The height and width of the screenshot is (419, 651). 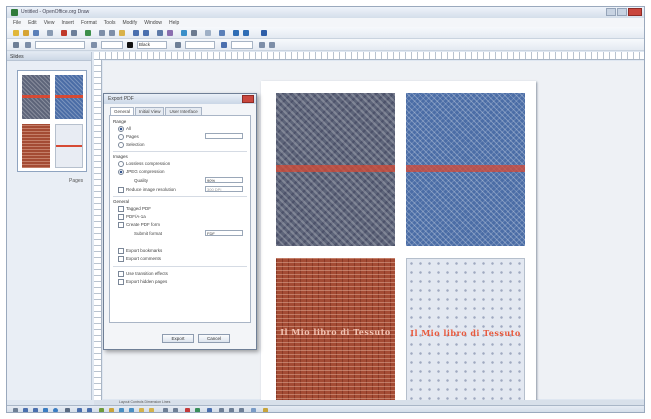 What do you see at coordinates (222, 33) in the screenshot?
I see `display-icon` at bounding box center [222, 33].